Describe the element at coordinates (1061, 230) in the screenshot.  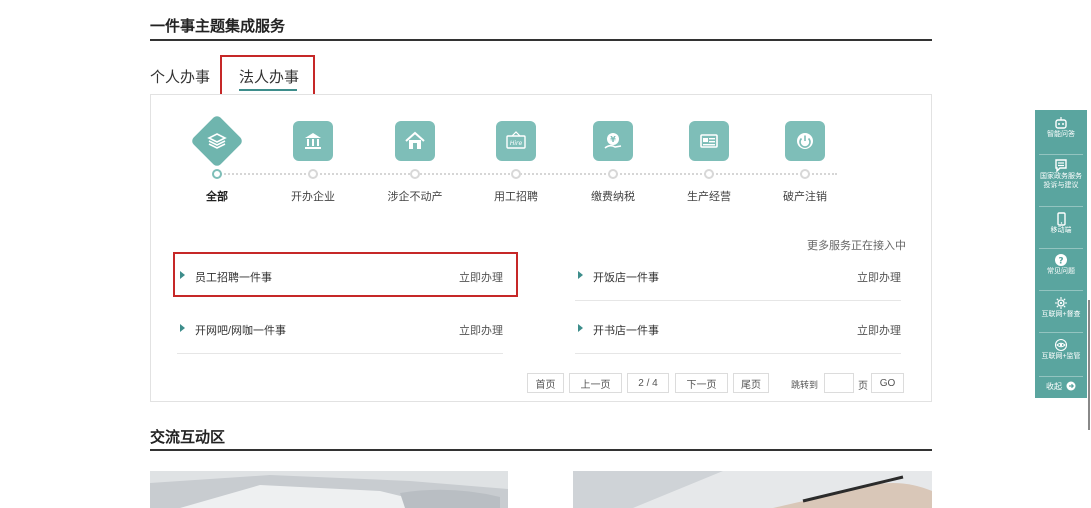
I see `sidebar-label: 移动端` at that location.